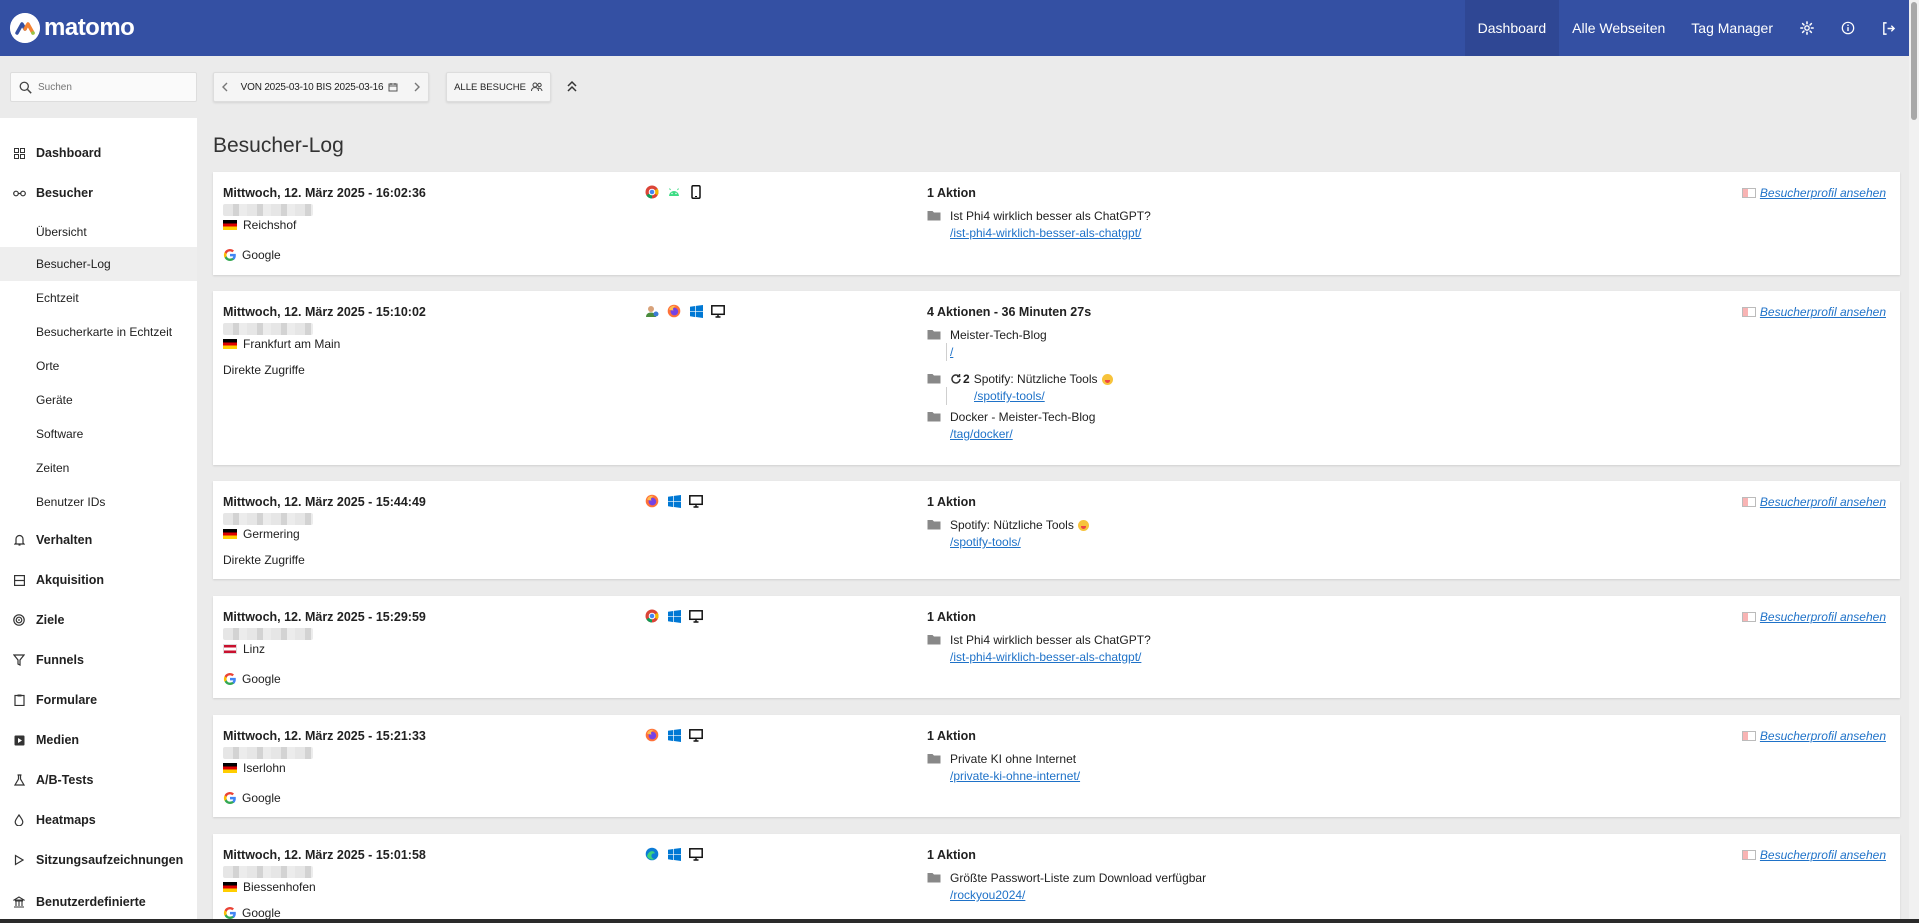 The image size is (1919, 923). What do you see at coordinates (1512, 28) in the screenshot?
I see `topnav-dashboard: Dashboard` at bounding box center [1512, 28].